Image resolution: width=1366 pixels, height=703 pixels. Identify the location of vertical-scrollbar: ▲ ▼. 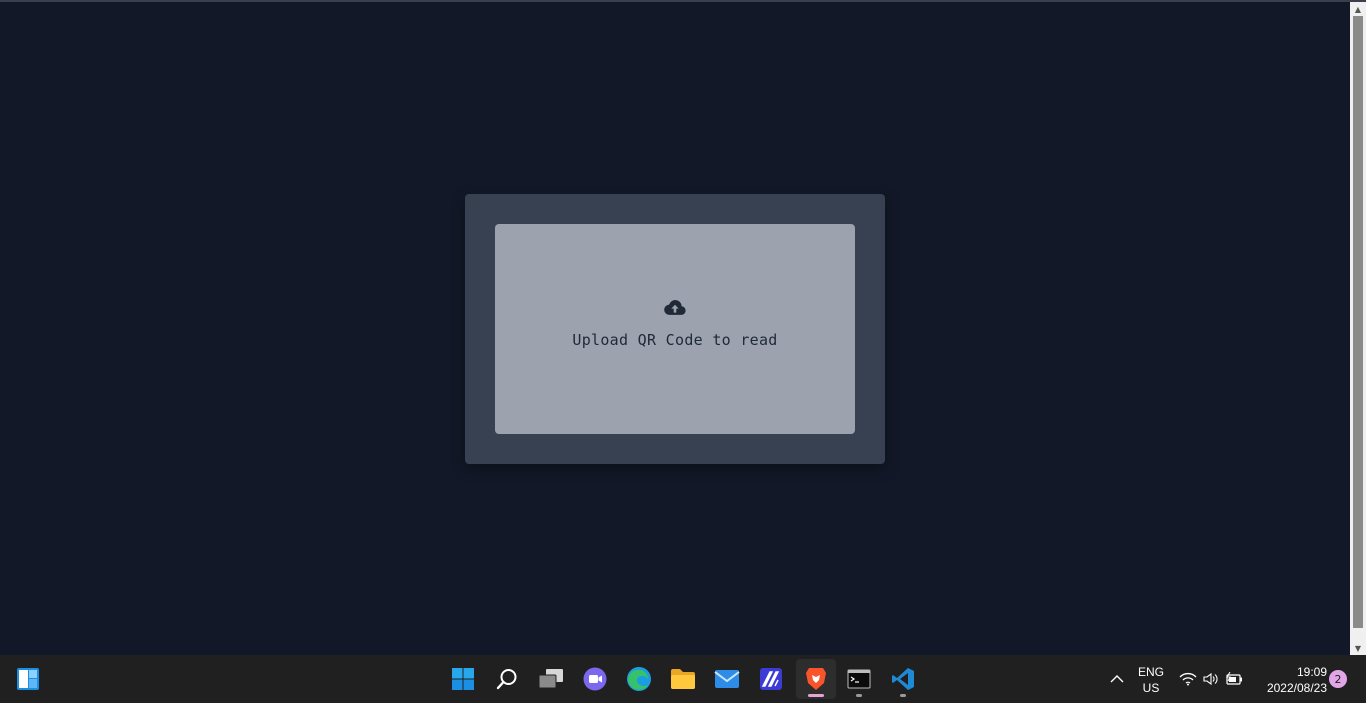
(1358, 328).